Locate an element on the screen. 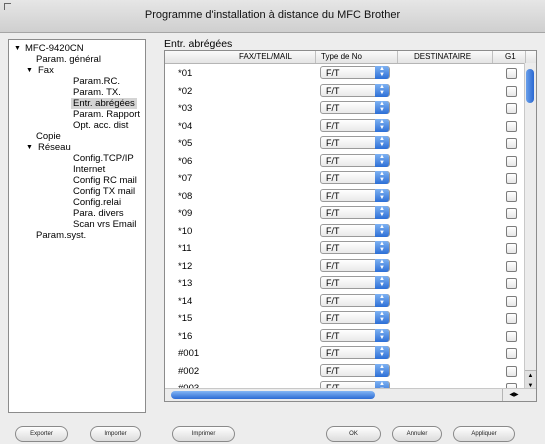 This screenshot has width=545, height=444. vertical-scrollbar: ▲ ▼ is located at coordinates (530, 227).